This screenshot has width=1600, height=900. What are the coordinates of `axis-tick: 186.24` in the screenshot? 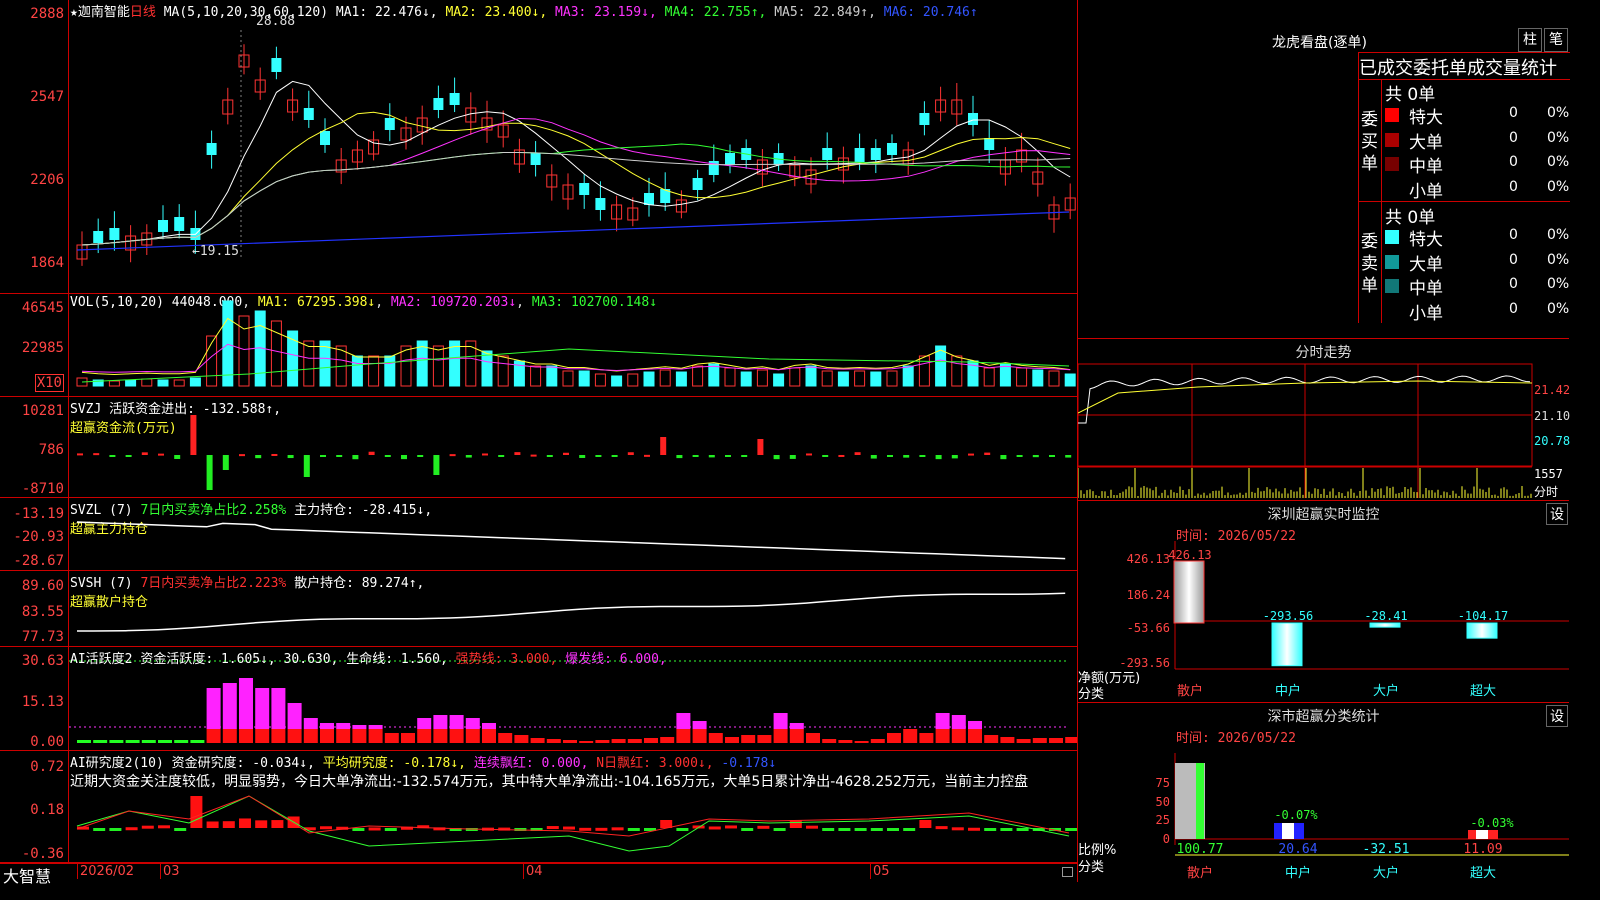 It's located at (1148, 595).